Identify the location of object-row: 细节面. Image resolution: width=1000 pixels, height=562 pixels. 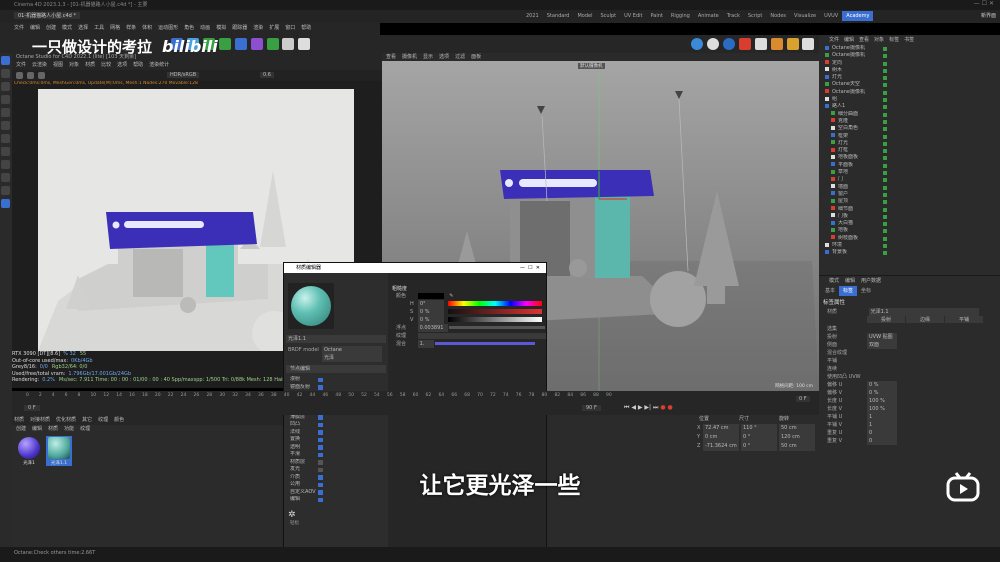
(910, 209).